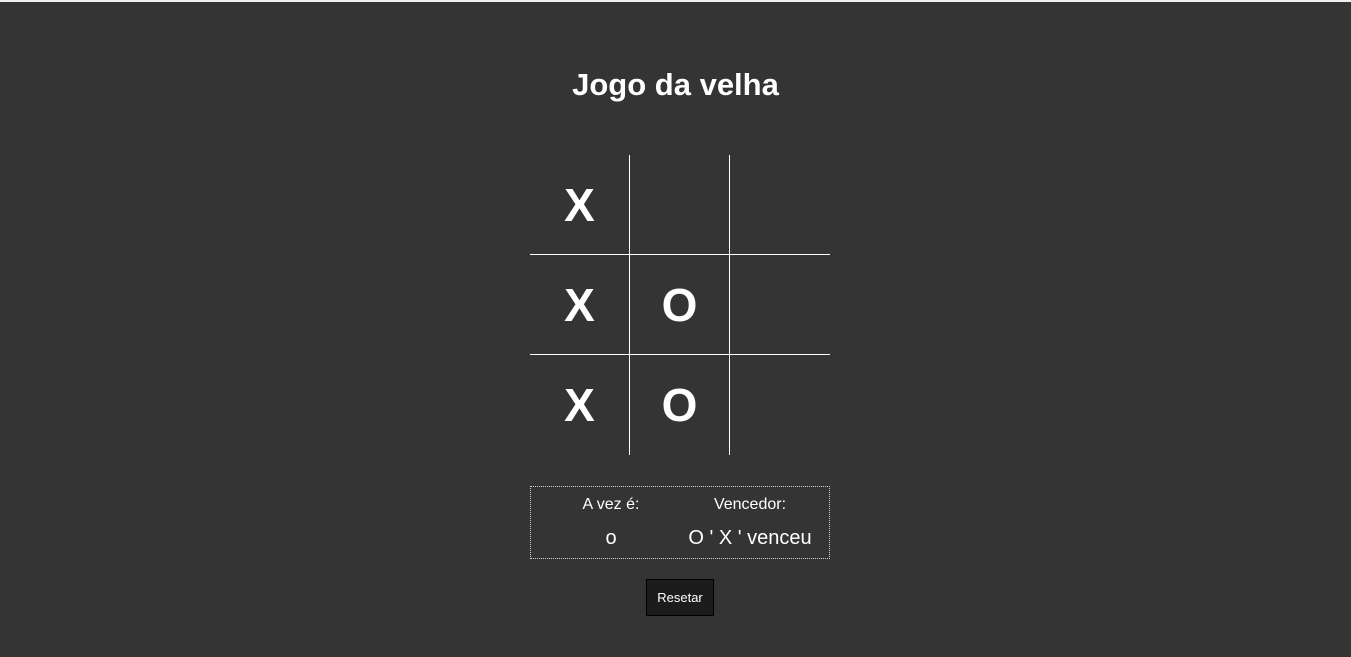 This screenshot has width=1351, height=657. Describe the element at coordinates (675, 84) in the screenshot. I see `page-title: Jogo da velha` at that location.